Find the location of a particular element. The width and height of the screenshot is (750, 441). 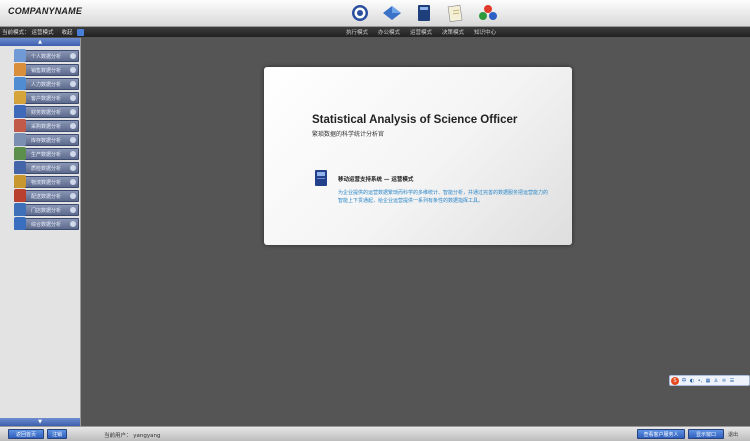

current-user-label: 当前用户： is located at coordinates (118, 436).